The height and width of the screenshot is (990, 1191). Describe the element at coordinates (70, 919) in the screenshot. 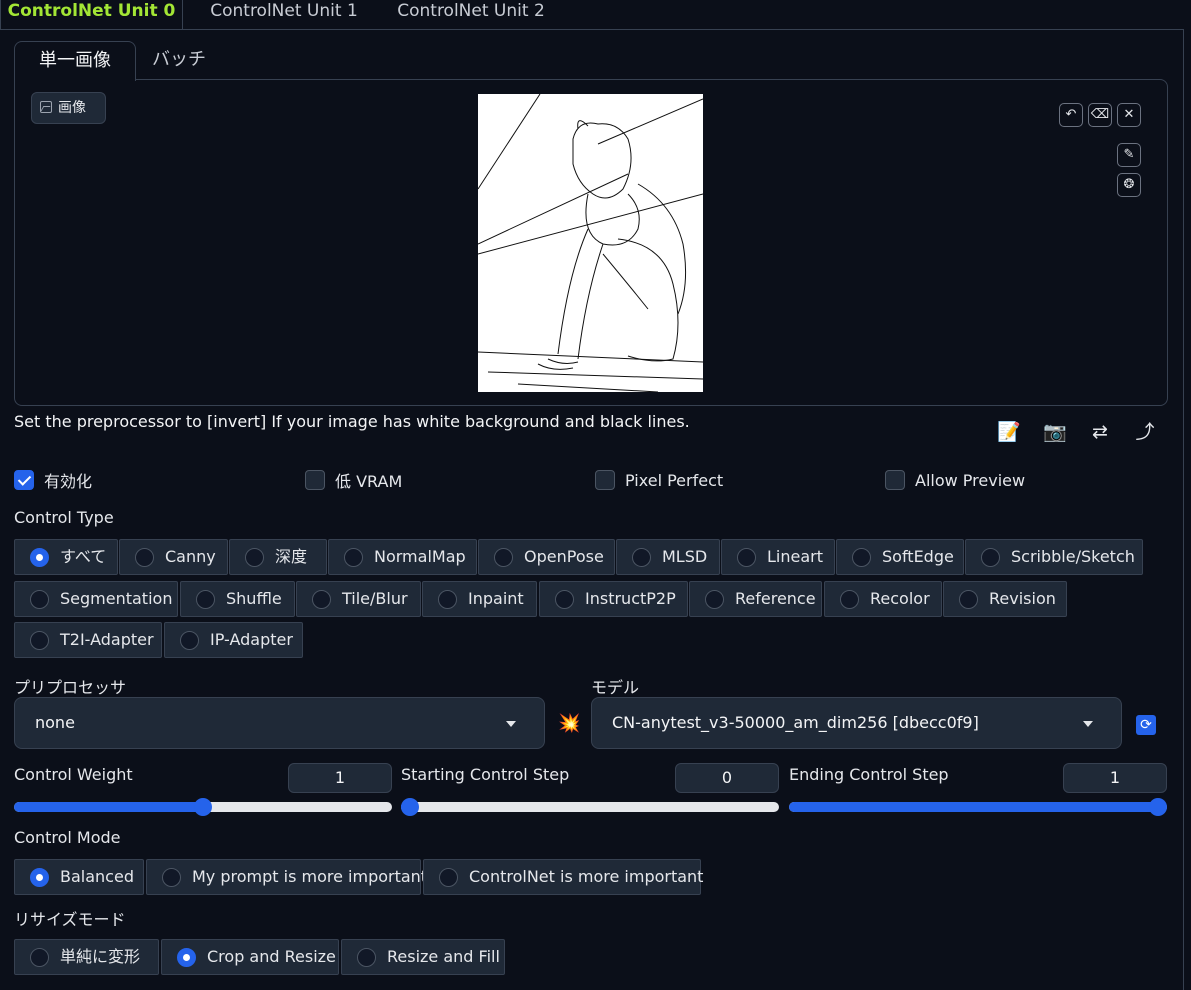

I see `resize-mode-label: リサイズモード` at that location.